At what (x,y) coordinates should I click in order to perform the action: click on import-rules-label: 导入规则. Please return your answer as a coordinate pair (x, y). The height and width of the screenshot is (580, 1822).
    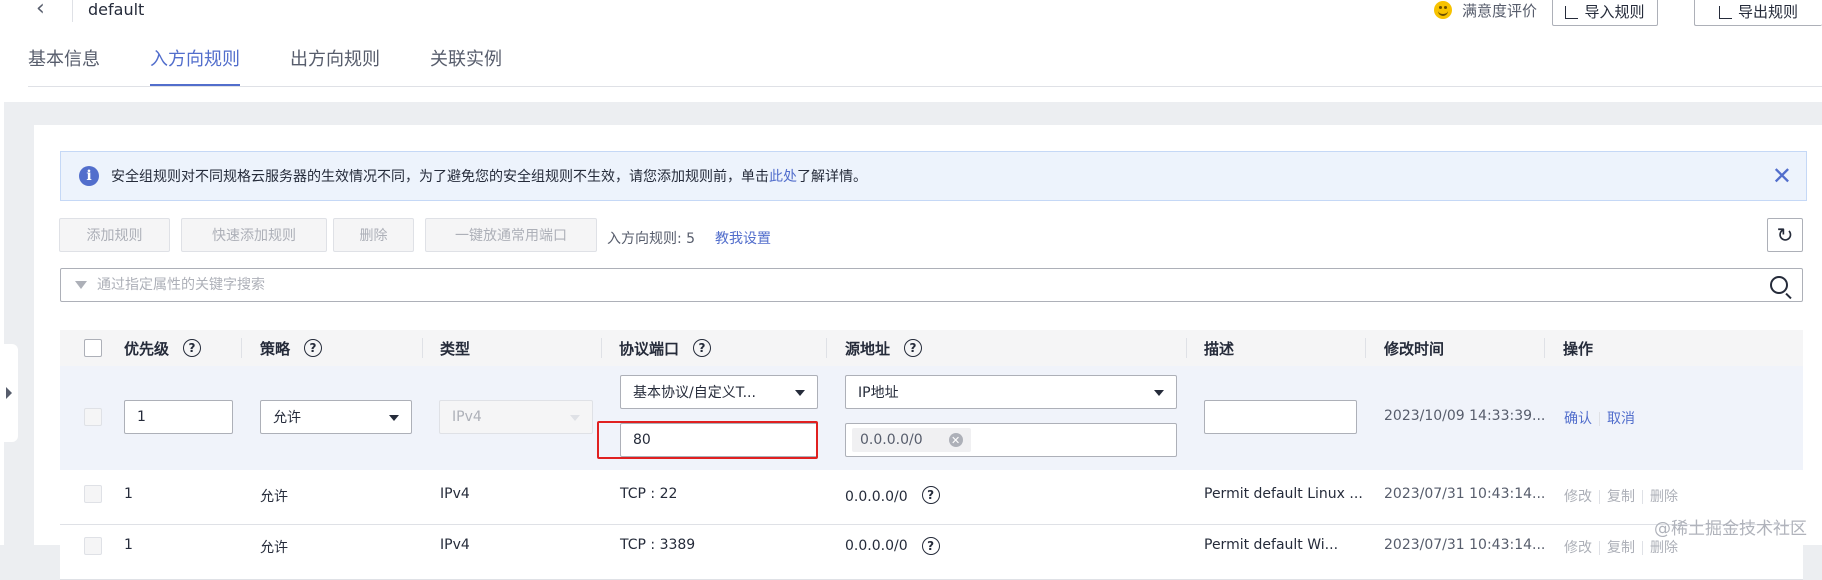
    Looking at the image, I should click on (1614, 11).